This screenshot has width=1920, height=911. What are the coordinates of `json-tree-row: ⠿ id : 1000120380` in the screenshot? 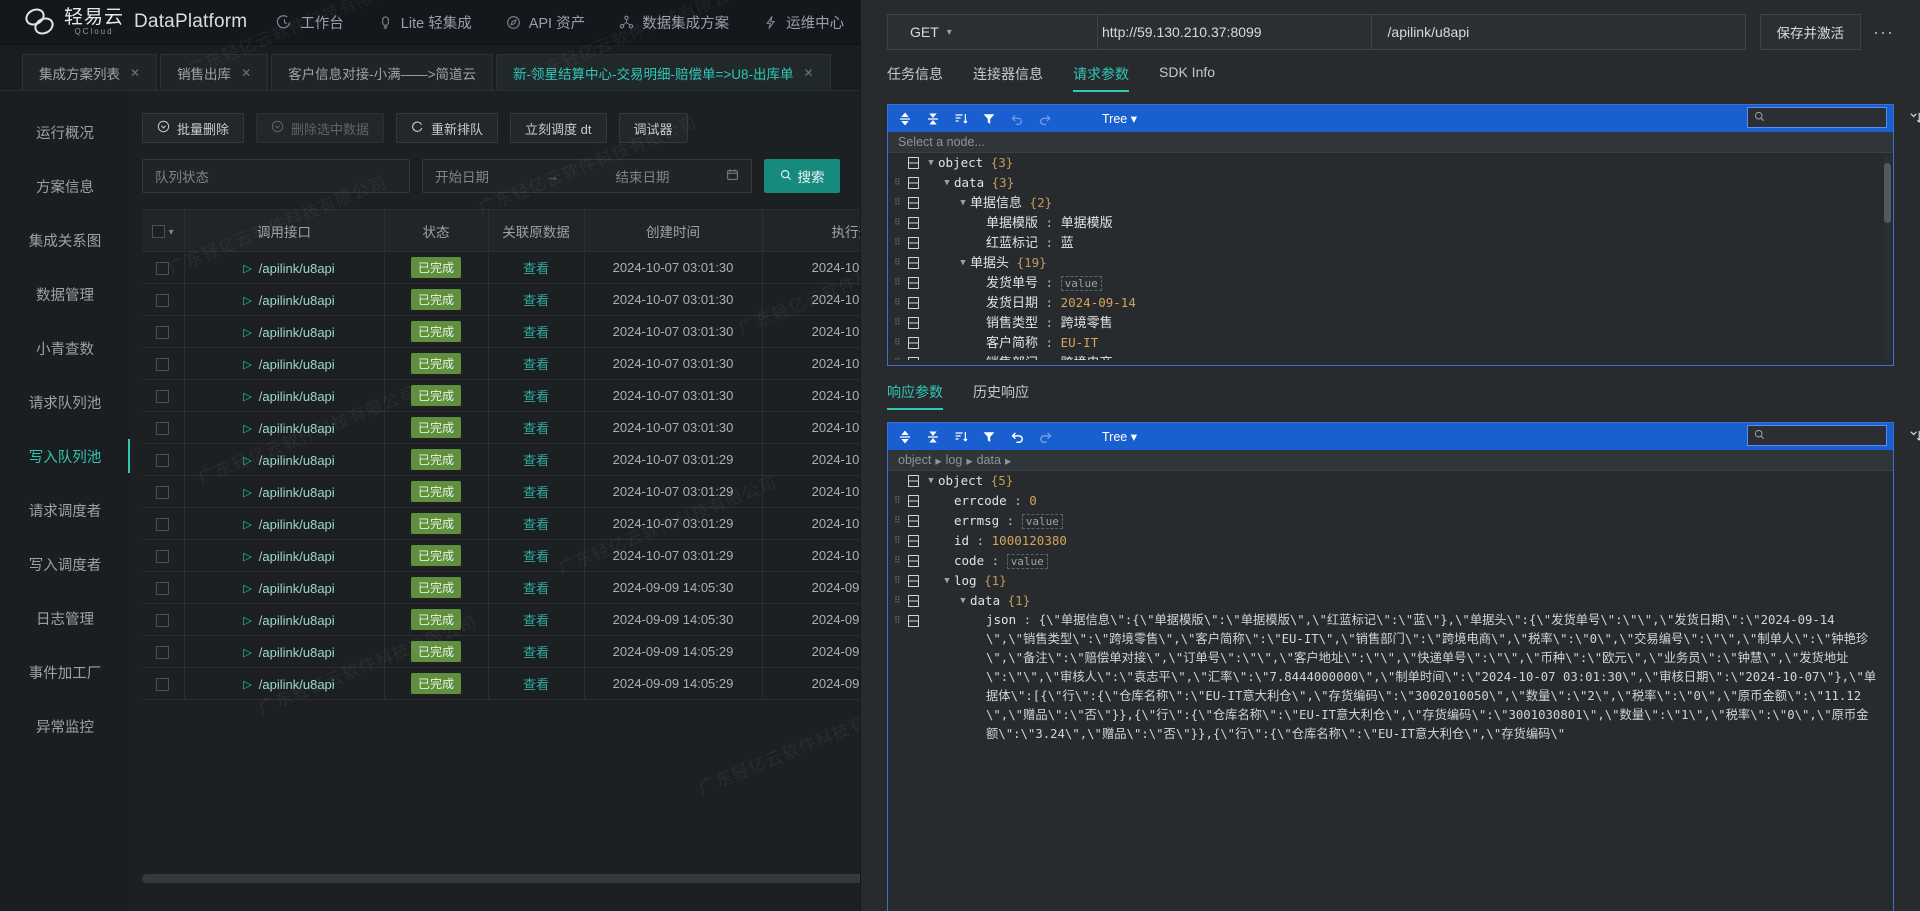 It's located at (1390, 541).